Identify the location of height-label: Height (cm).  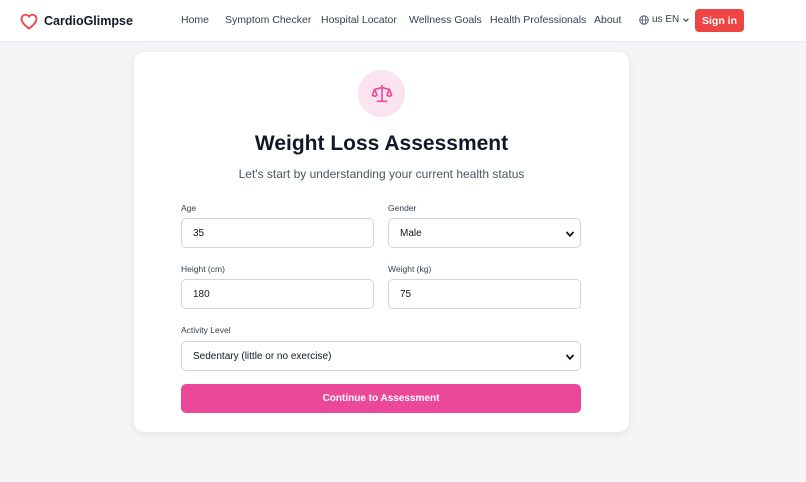
(203, 269).